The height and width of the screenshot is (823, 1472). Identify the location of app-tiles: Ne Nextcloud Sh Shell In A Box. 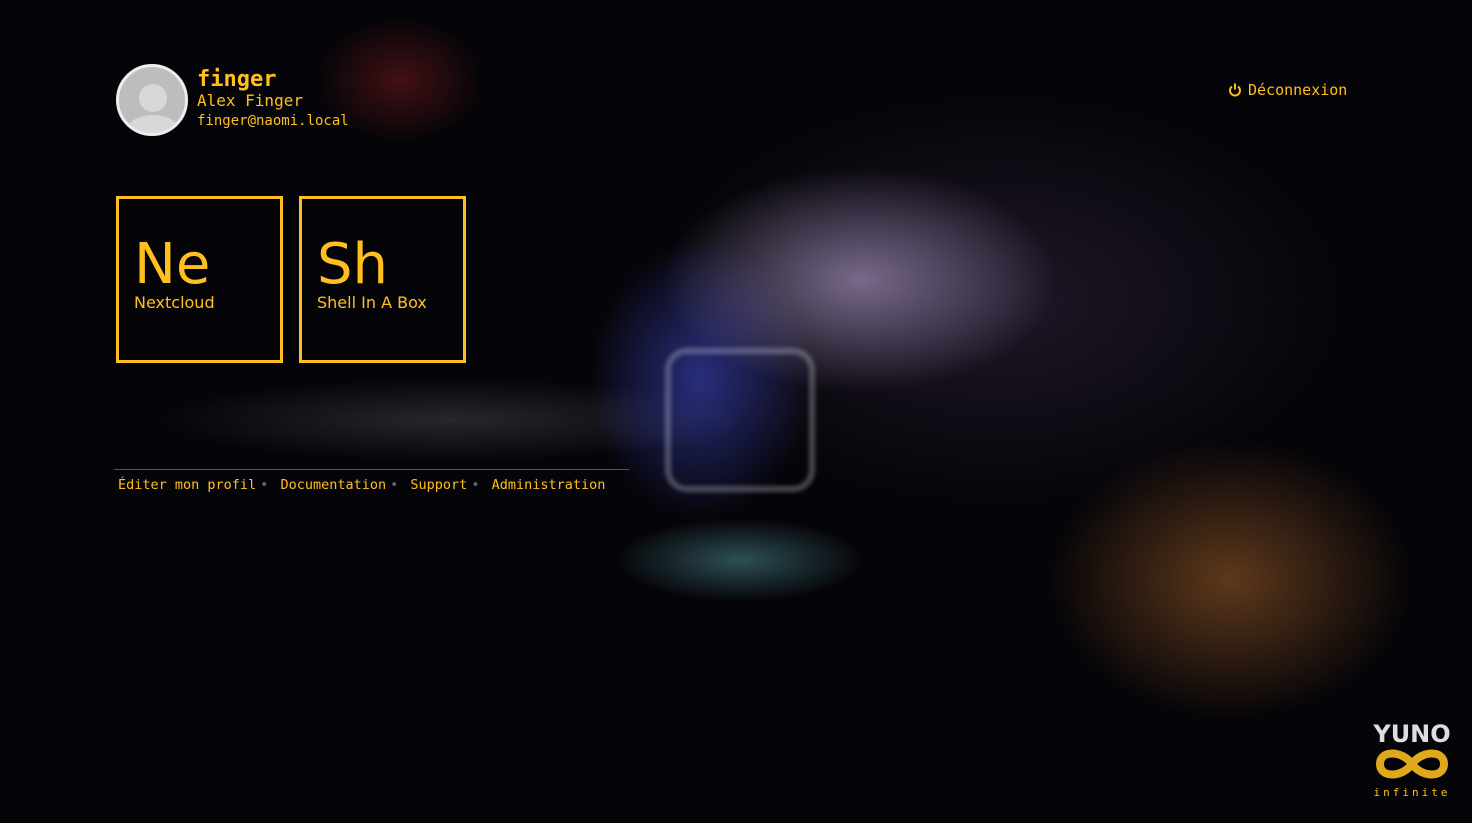
(291, 279).